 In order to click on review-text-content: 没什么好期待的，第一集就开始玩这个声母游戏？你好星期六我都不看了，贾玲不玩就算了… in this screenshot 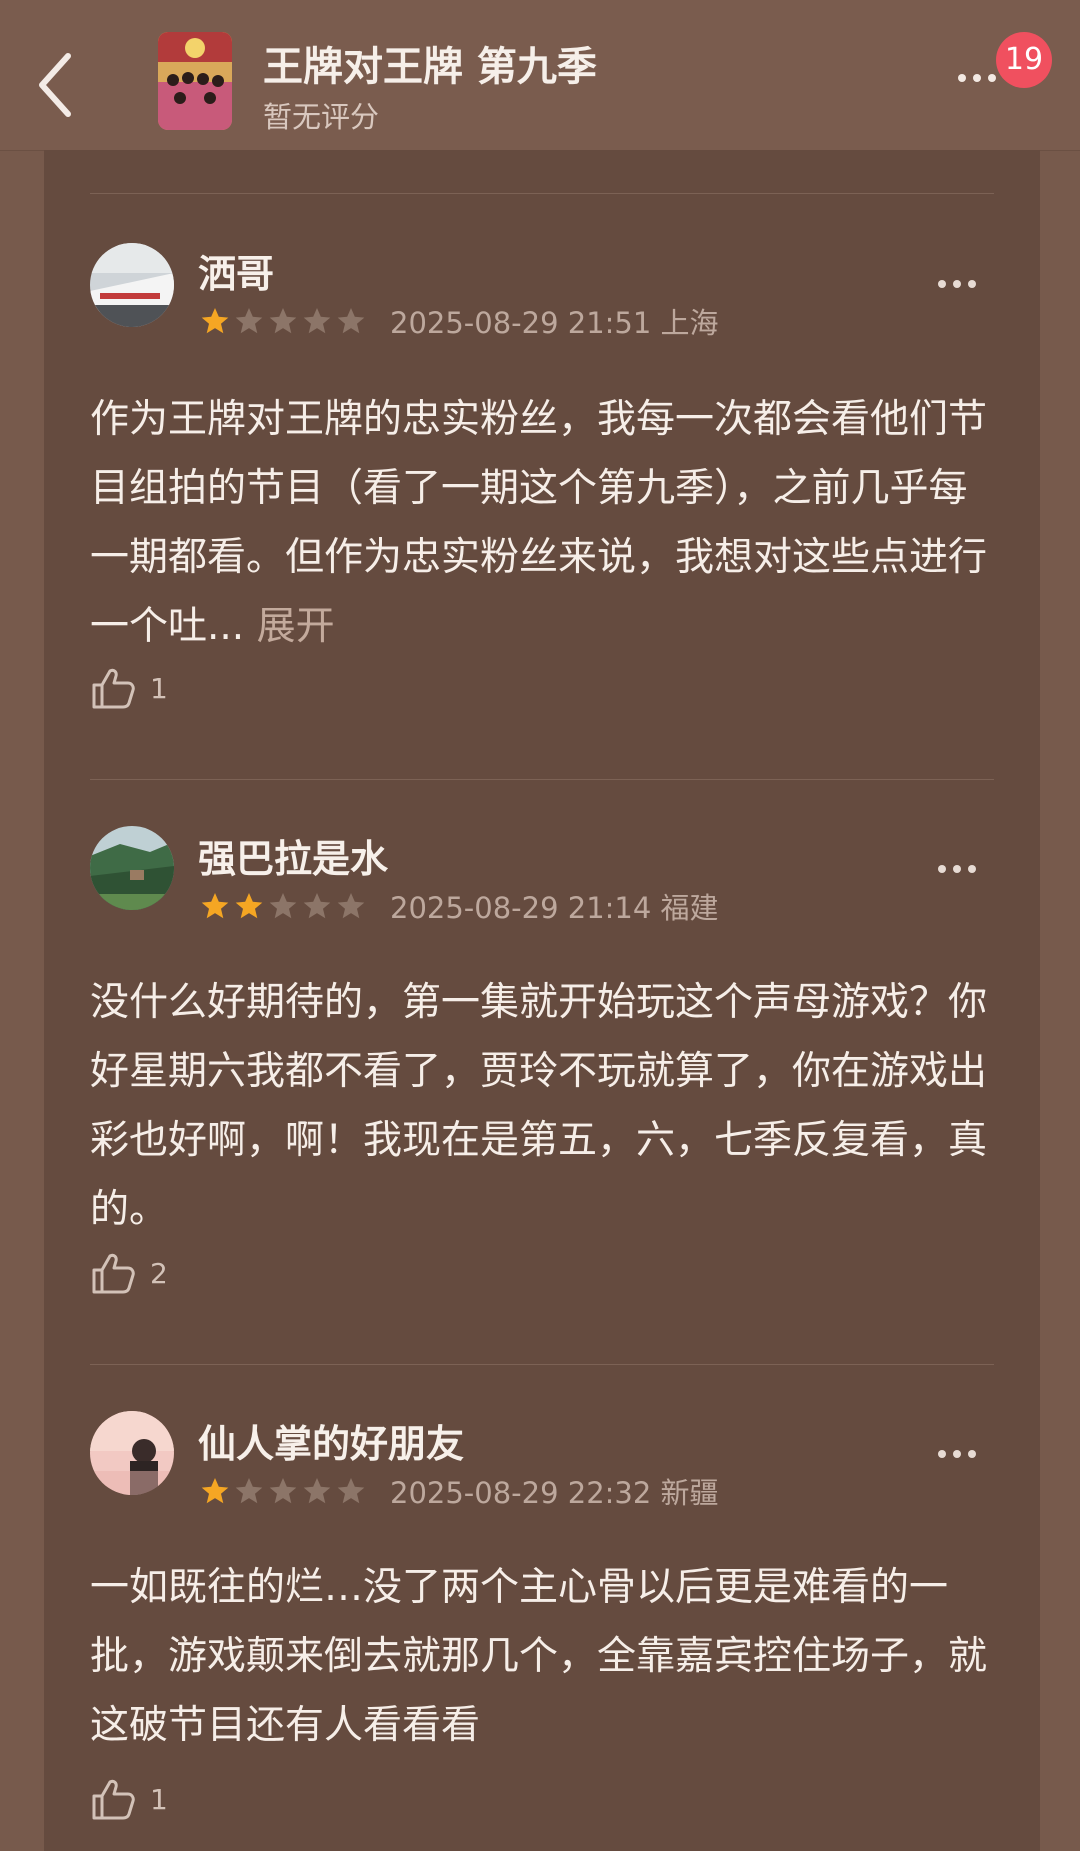, I will do `click(539, 1106)`.